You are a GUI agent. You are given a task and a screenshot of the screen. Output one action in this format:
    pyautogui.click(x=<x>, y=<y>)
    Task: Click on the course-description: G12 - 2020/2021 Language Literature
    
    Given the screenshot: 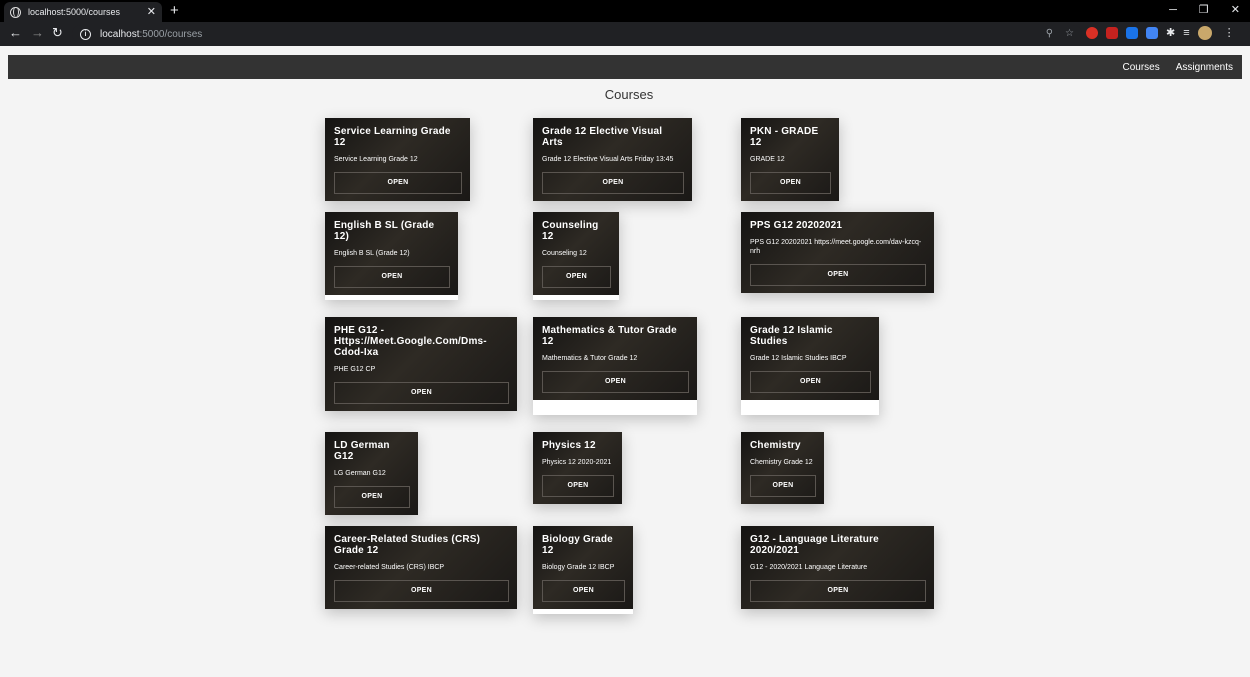 What is the action you would take?
    pyautogui.click(x=809, y=567)
    